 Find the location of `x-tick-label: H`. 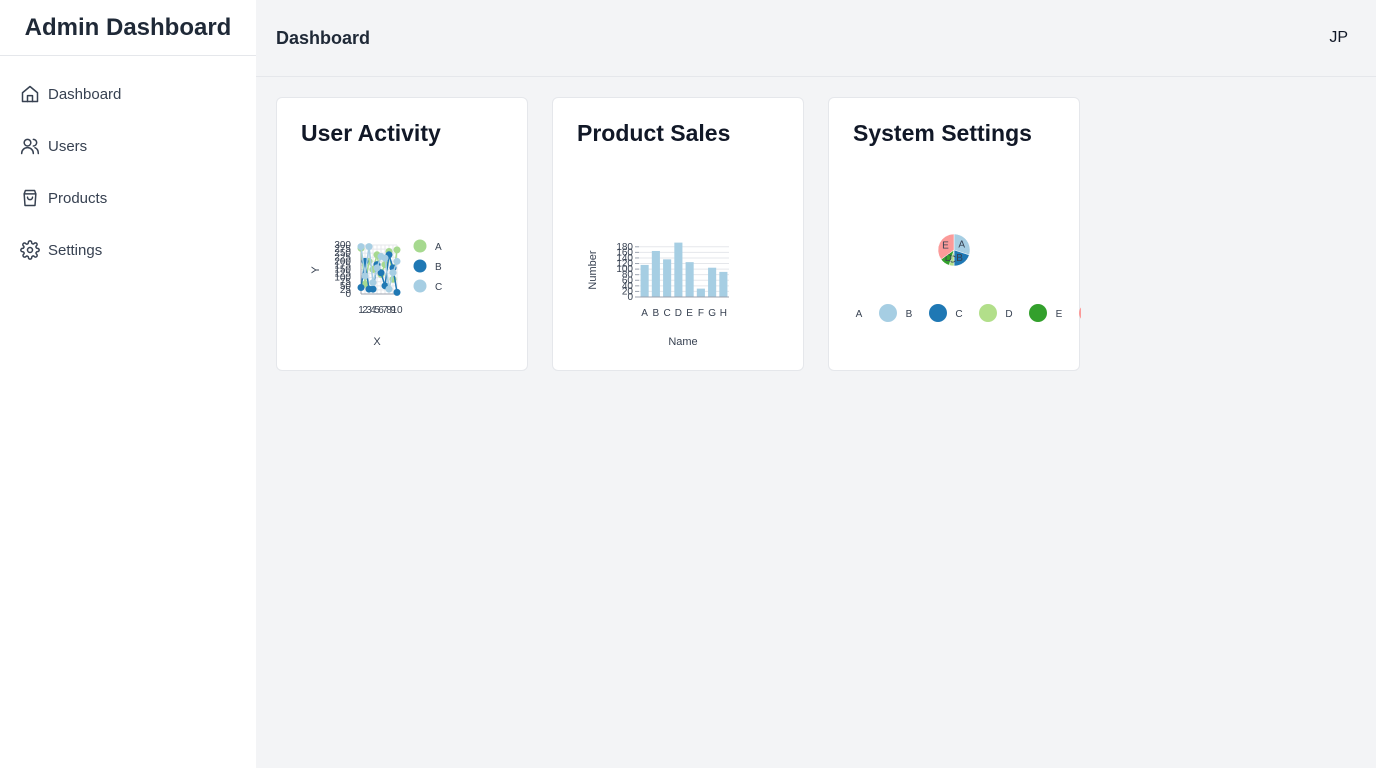

x-tick-label: H is located at coordinates (723, 313).